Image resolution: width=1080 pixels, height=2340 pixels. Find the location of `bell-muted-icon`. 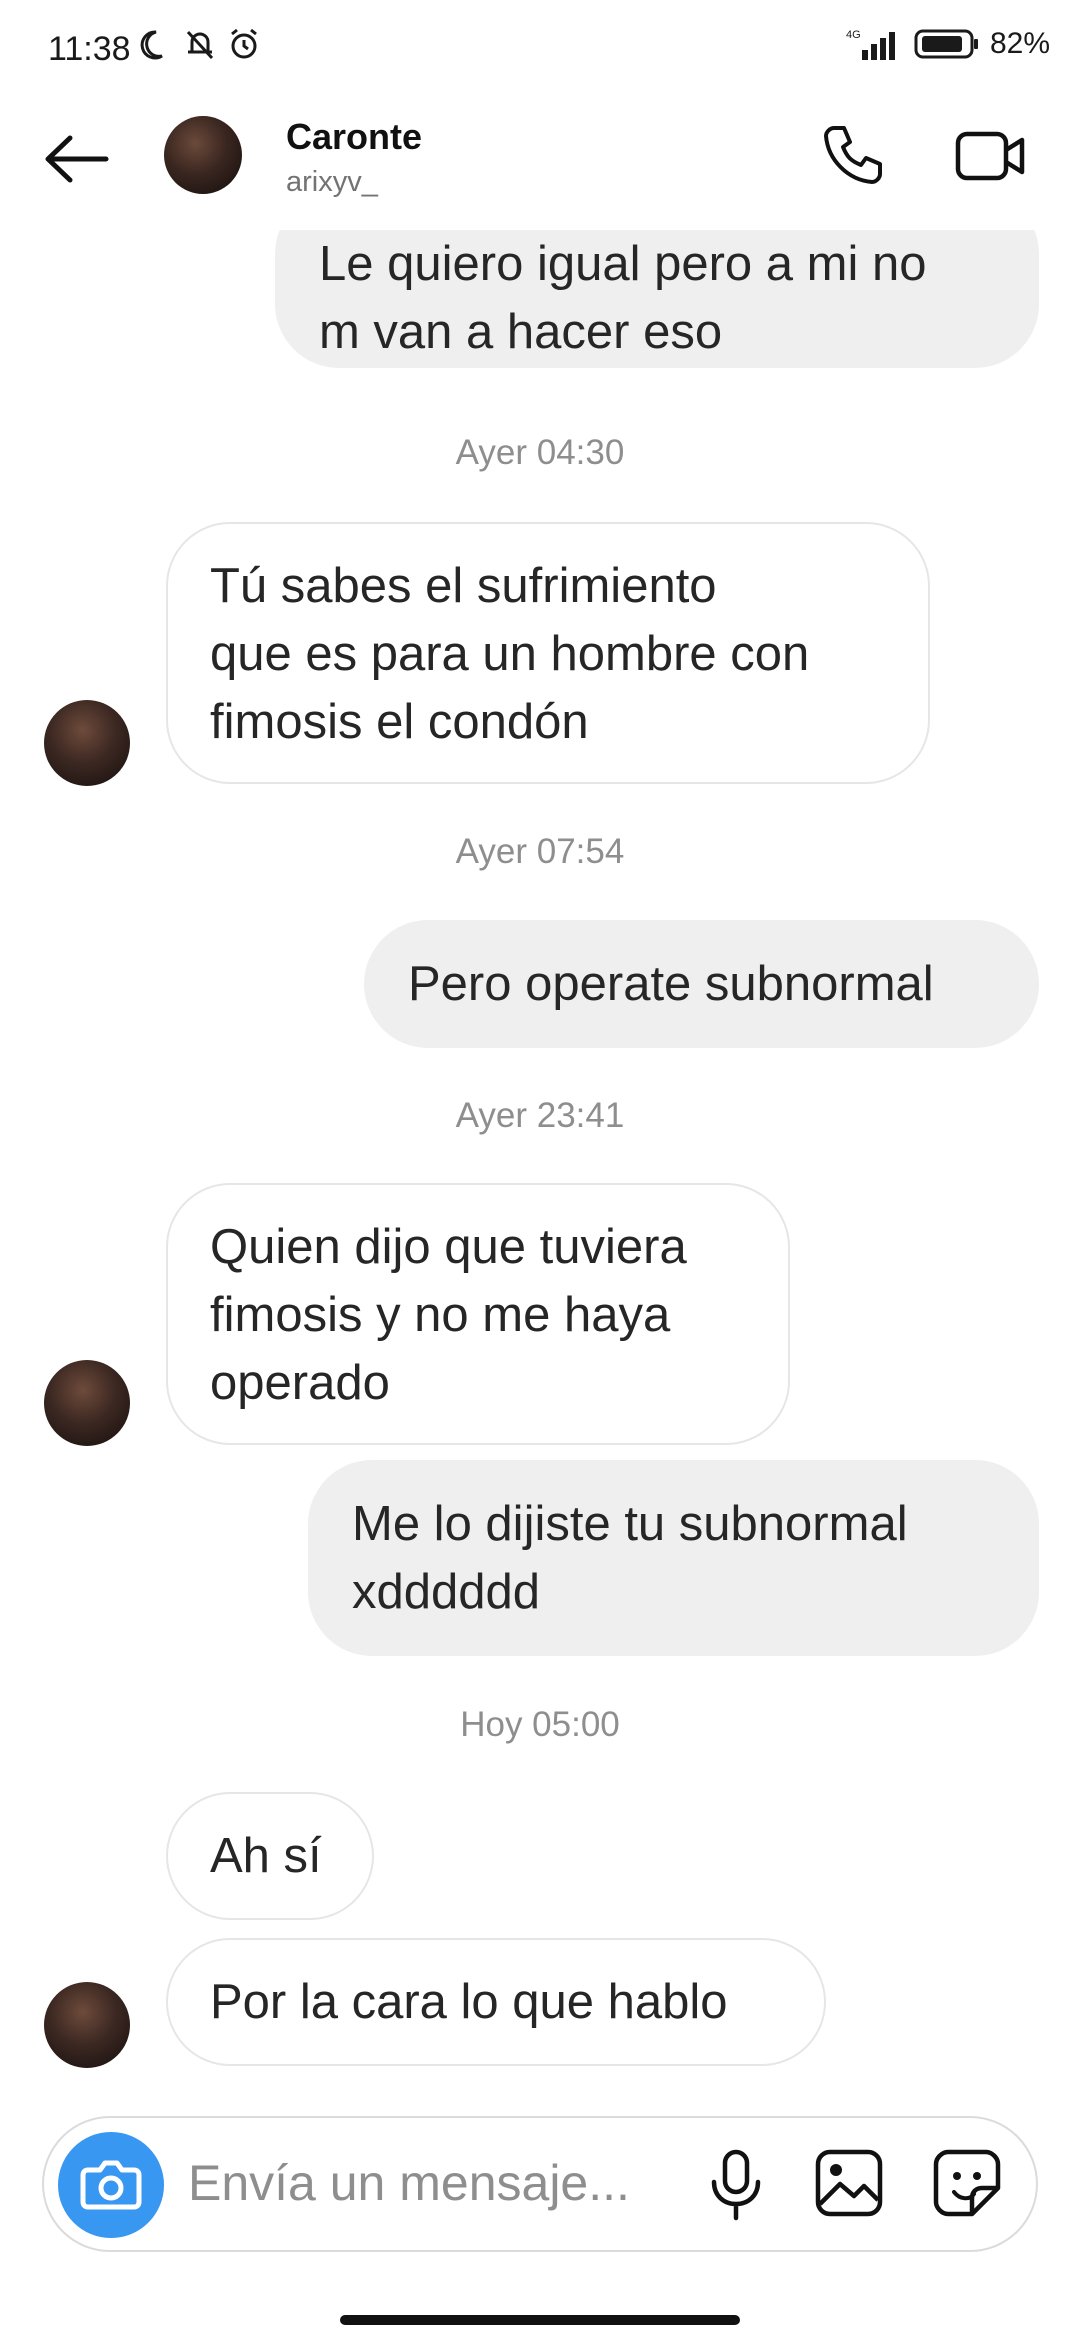

bell-muted-icon is located at coordinates (200, 45).